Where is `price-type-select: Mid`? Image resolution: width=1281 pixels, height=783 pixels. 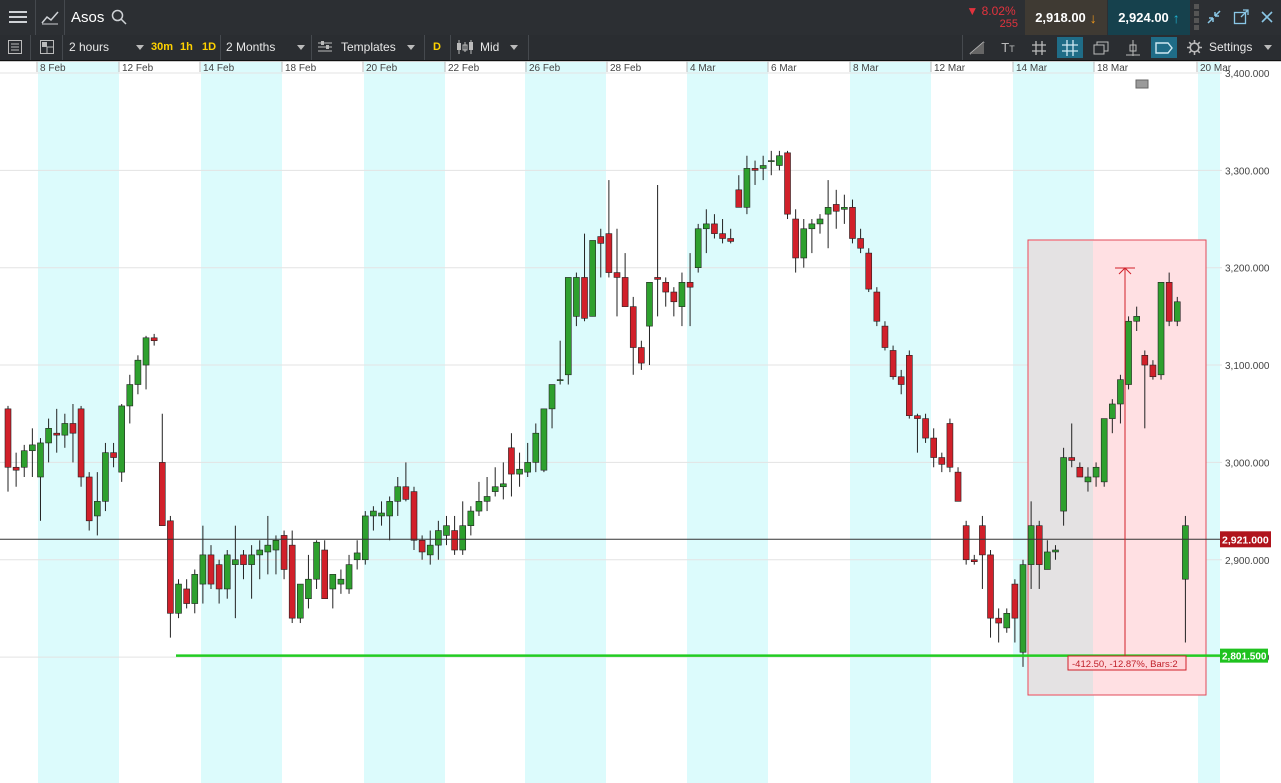 price-type-select: Mid is located at coordinates (489, 47).